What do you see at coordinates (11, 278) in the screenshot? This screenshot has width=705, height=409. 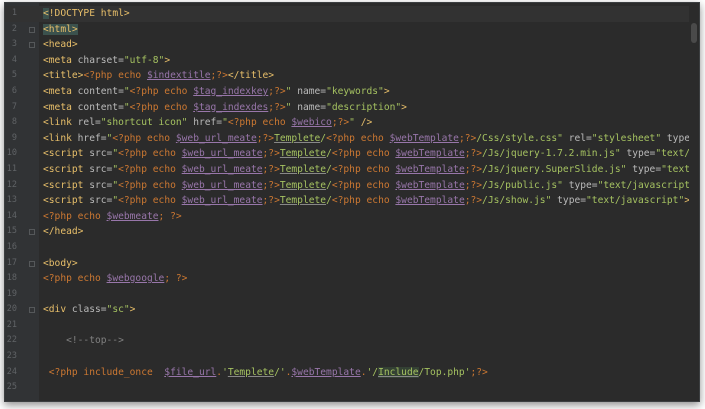 I see `line-number: 18` at bounding box center [11, 278].